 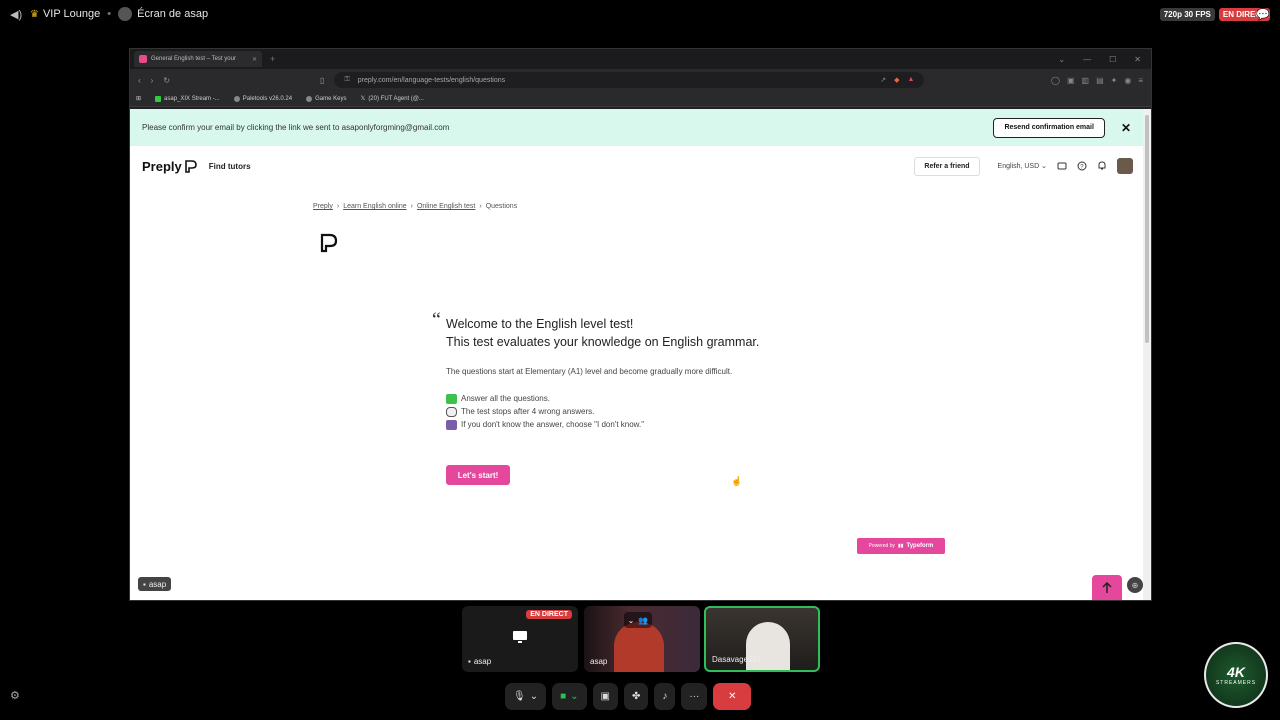 What do you see at coordinates (1055, 80) in the screenshot?
I see `chat-bubble-icon: ◯` at bounding box center [1055, 80].